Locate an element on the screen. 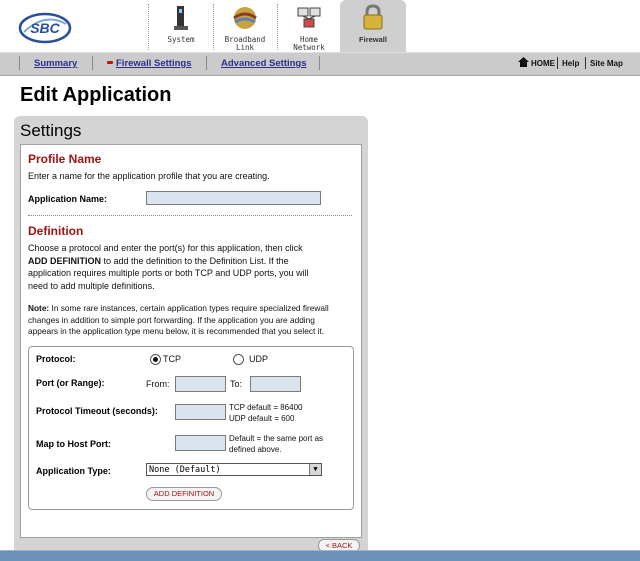 This screenshot has height=561, width=640. settings-title: Settings is located at coordinates (51, 130).